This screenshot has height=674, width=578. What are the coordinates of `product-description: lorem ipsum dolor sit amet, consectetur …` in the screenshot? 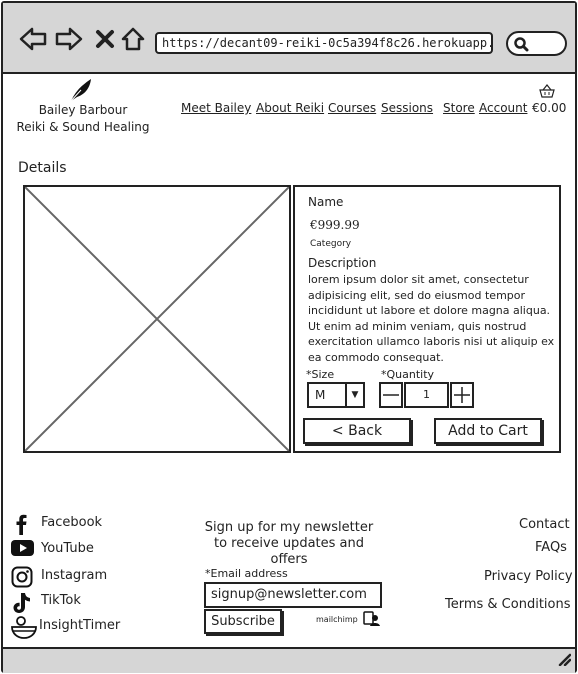 It's located at (431, 318).